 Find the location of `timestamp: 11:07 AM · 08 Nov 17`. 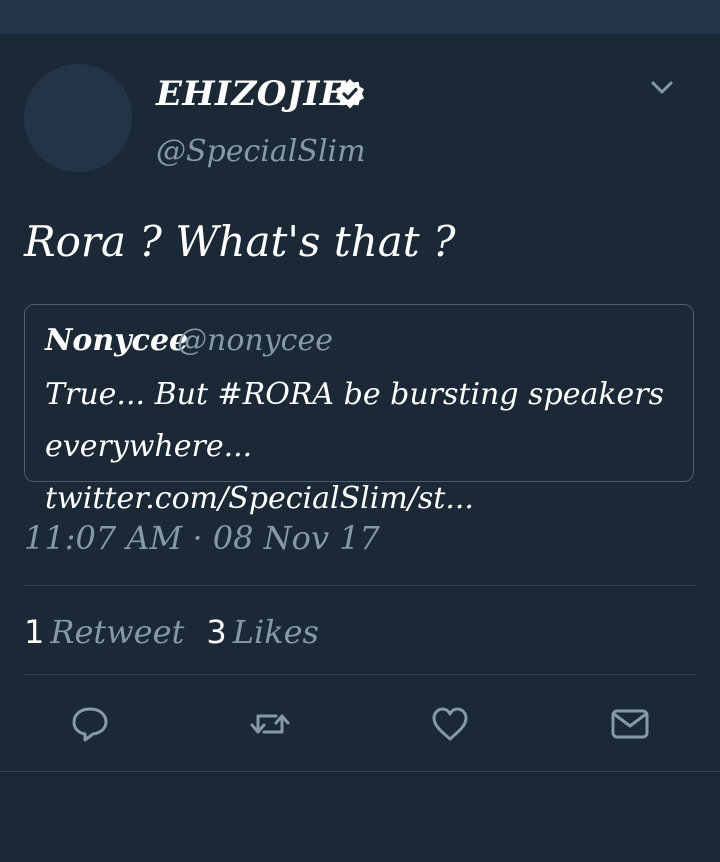

timestamp: 11:07 AM · 08 Nov 17 is located at coordinates (202, 538).